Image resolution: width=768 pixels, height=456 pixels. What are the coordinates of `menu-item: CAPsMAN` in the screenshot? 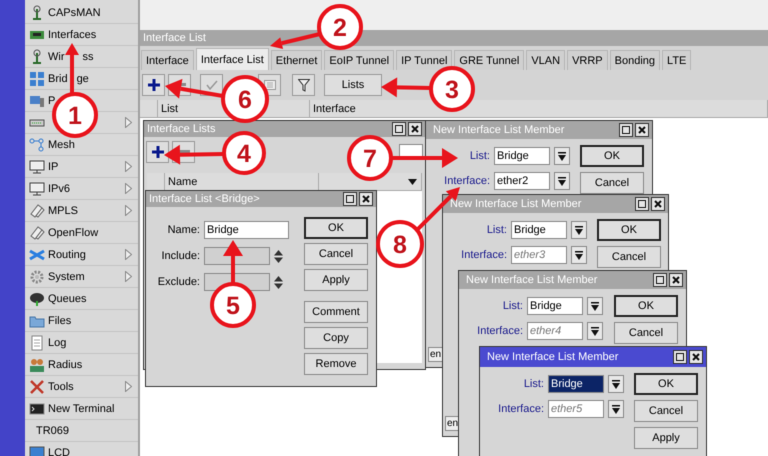 It's located at (81, 13).